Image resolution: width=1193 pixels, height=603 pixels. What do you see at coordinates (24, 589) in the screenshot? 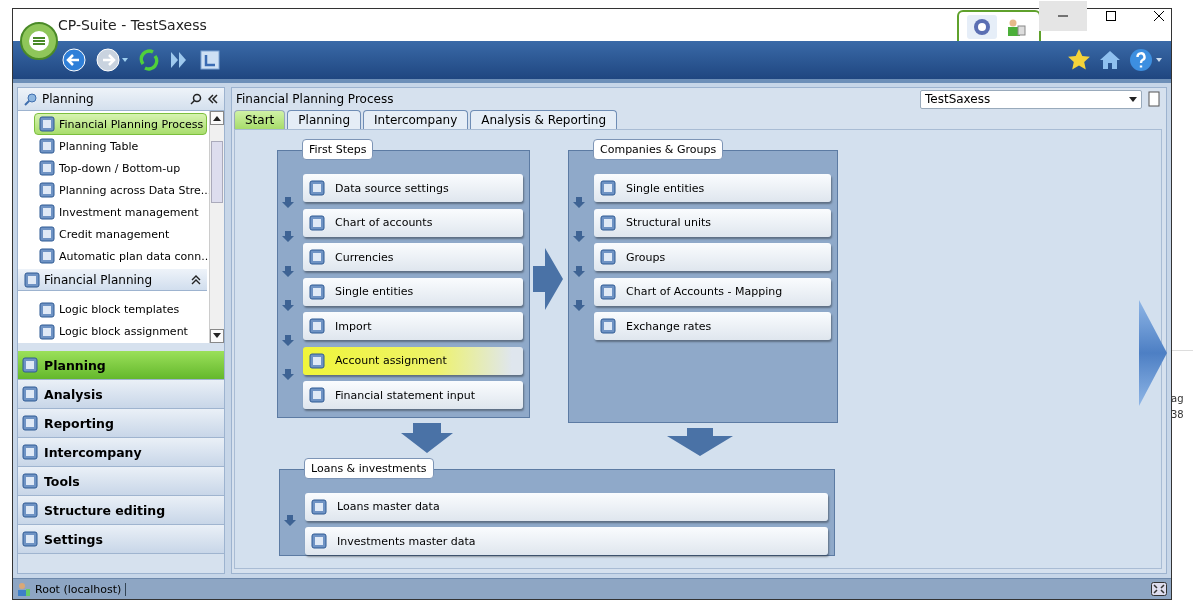
I see `user-icon` at bounding box center [24, 589].